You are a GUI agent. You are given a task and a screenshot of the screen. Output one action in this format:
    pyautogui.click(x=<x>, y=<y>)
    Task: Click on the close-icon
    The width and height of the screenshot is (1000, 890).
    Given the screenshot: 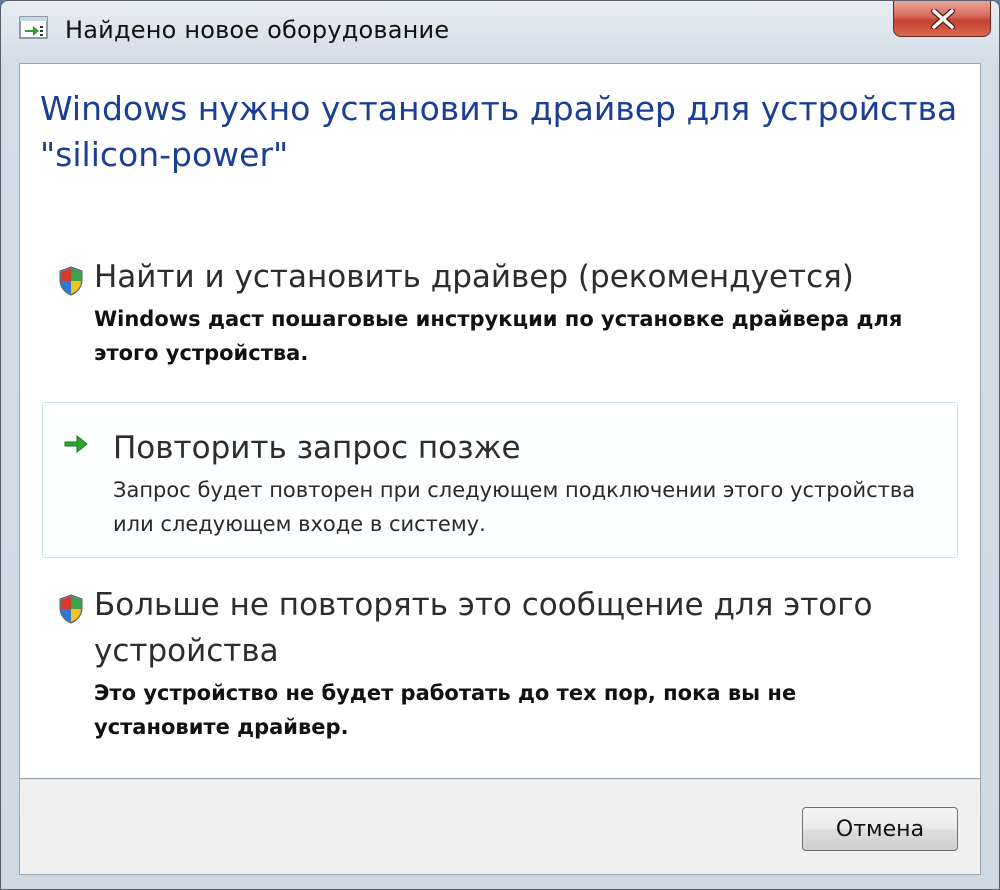 What is the action you would take?
    pyautogui.click(x=943, y=19)
    